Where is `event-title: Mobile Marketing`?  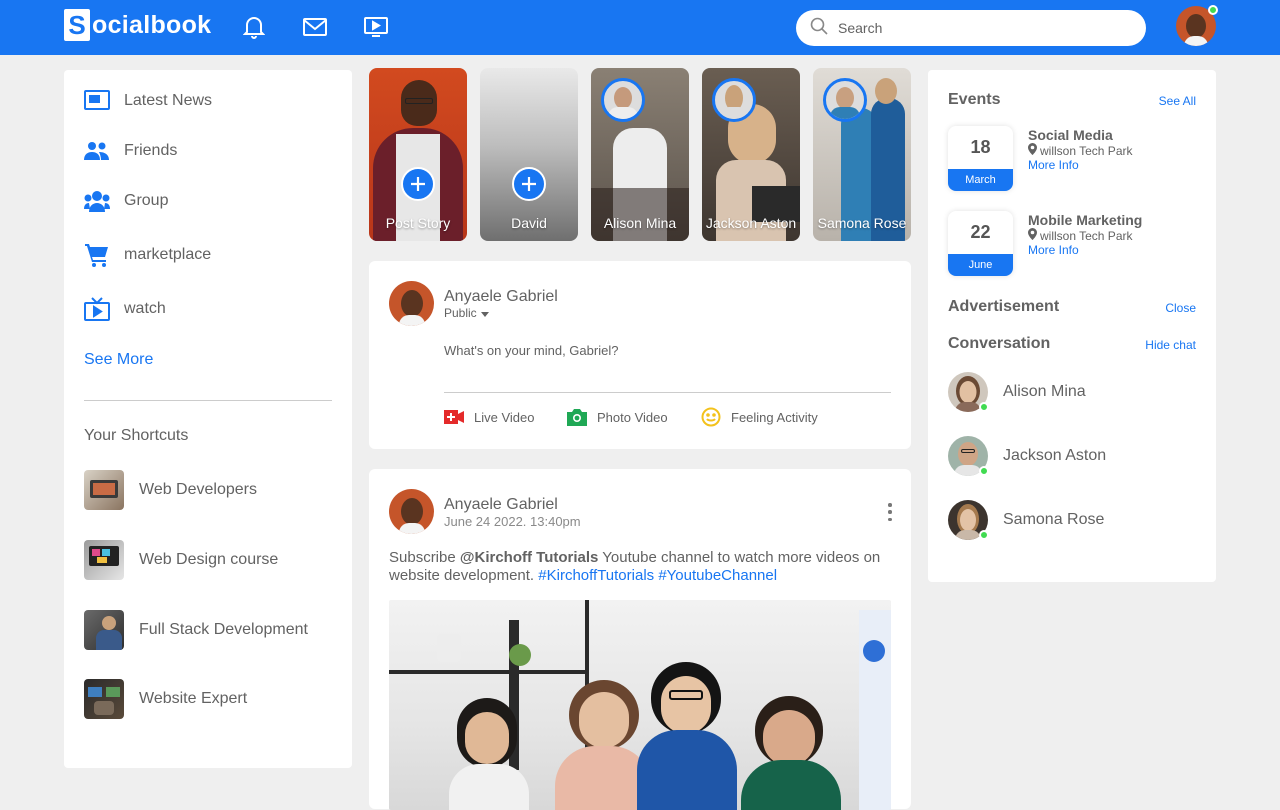
event-title: Mobile Marketing is located at coordinates (1085, 220).